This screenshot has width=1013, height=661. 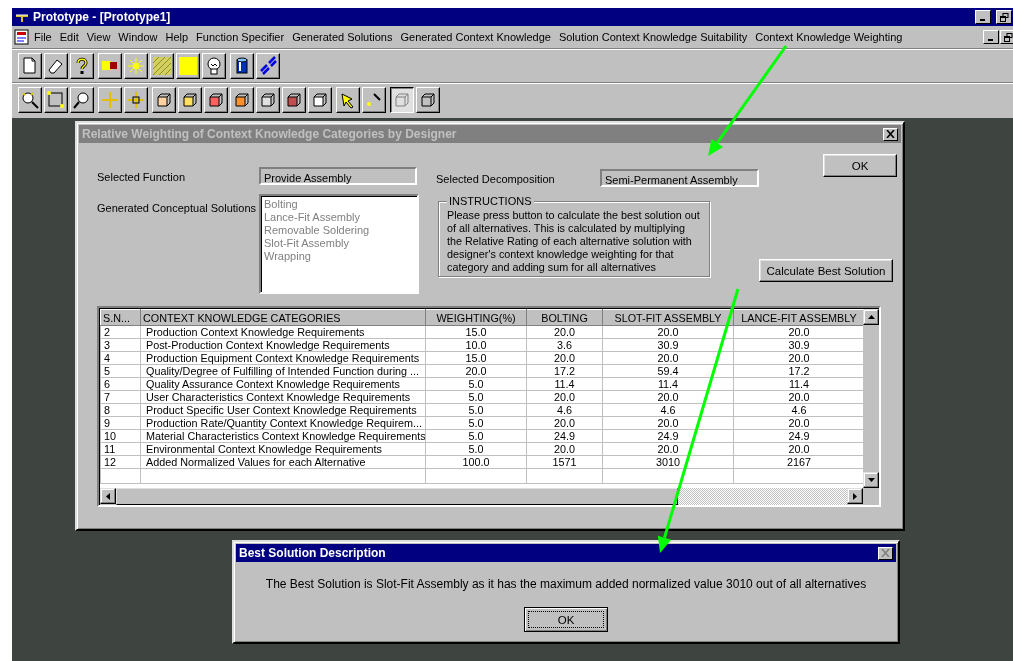 What do you see at coordinates (564, 317) in the screenshot?
I see `column-header: BOLTING` at bounding box center [564, 317].